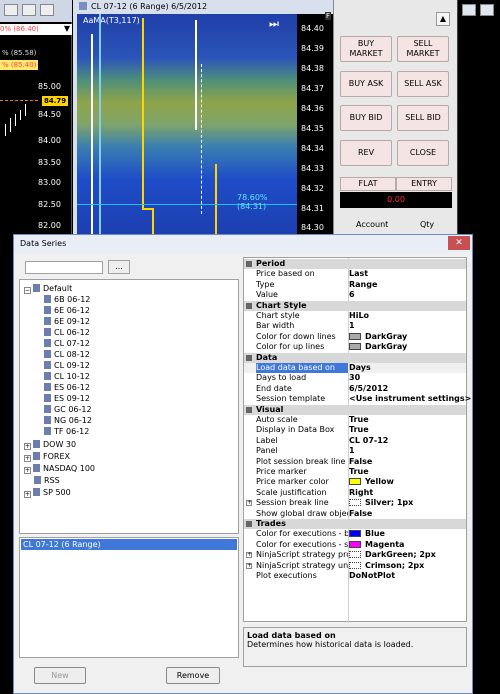  What do you see at coordinates (67, 333) in the screenshot?
I see `tree-leaf: CL 06-12` at bounding box center [67, 333].